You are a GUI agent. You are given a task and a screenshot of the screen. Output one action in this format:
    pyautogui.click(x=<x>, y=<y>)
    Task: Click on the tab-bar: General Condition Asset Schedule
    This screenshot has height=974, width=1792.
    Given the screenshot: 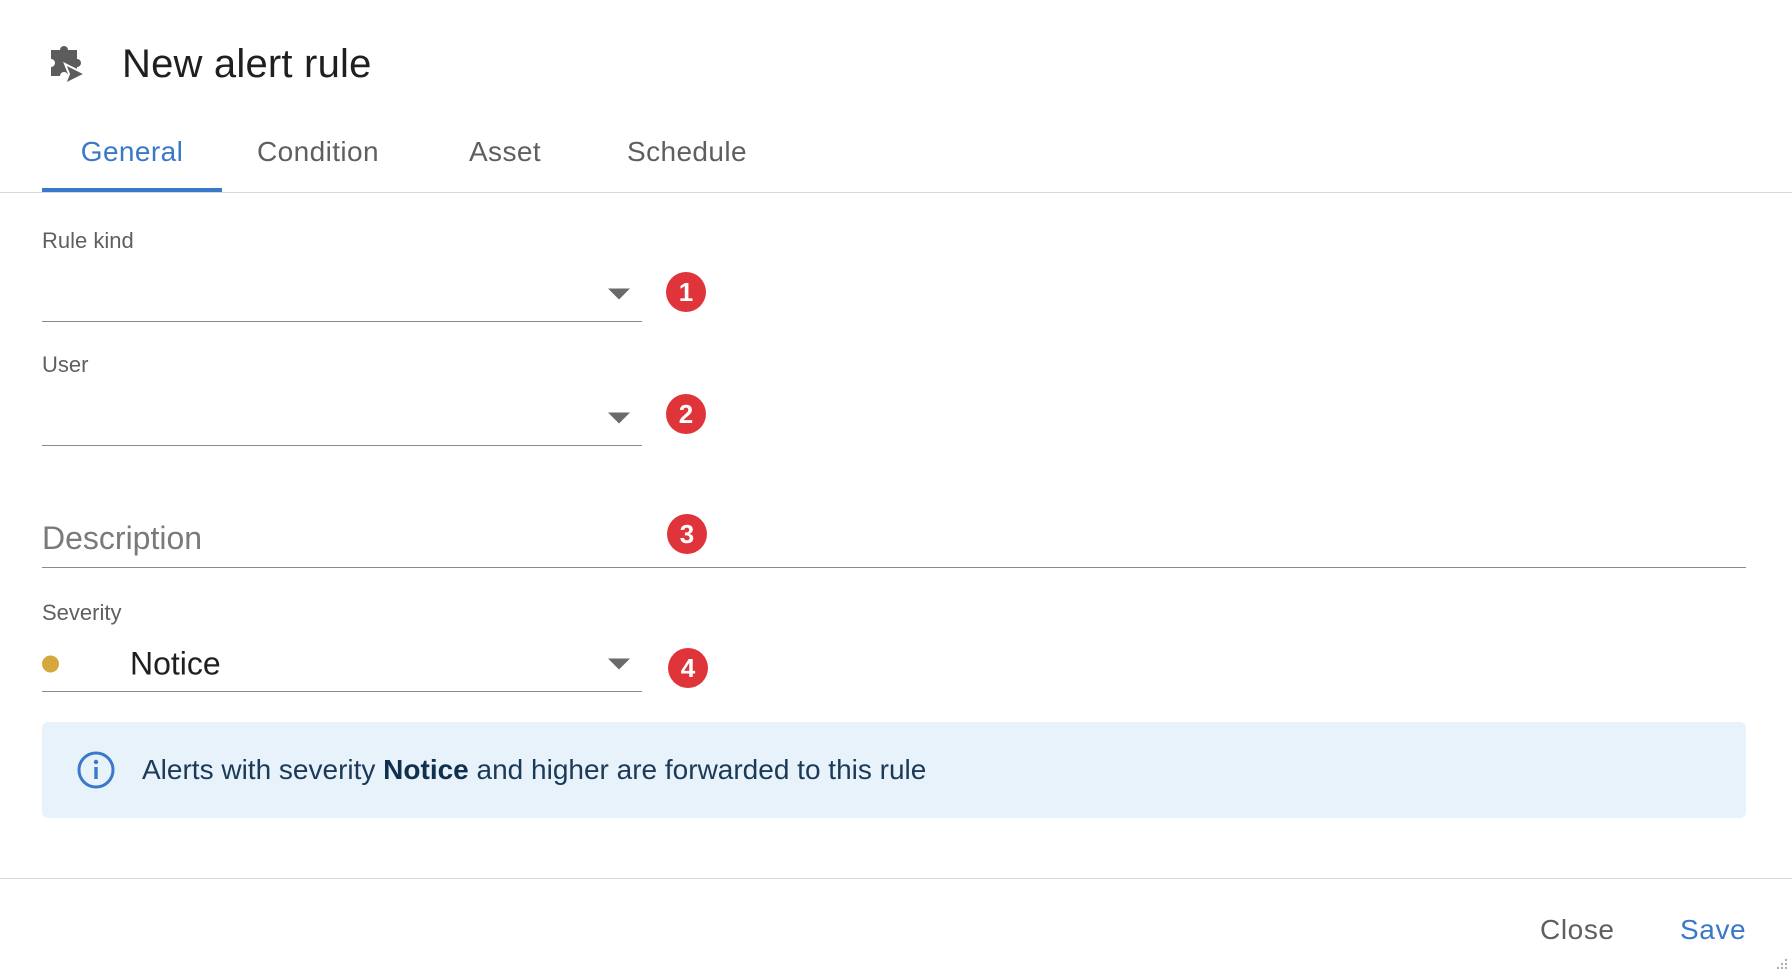 What is the action you would take?
    pyautogui.click(x=410, y=152)
    